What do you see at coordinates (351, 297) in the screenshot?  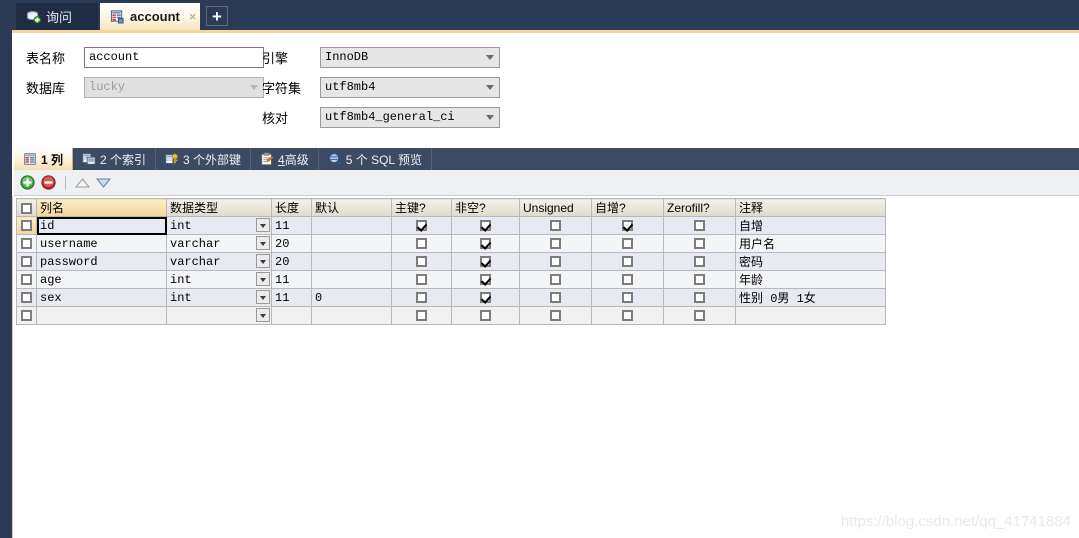 I see `cell-default: 0` at bounding box center [351, 297].